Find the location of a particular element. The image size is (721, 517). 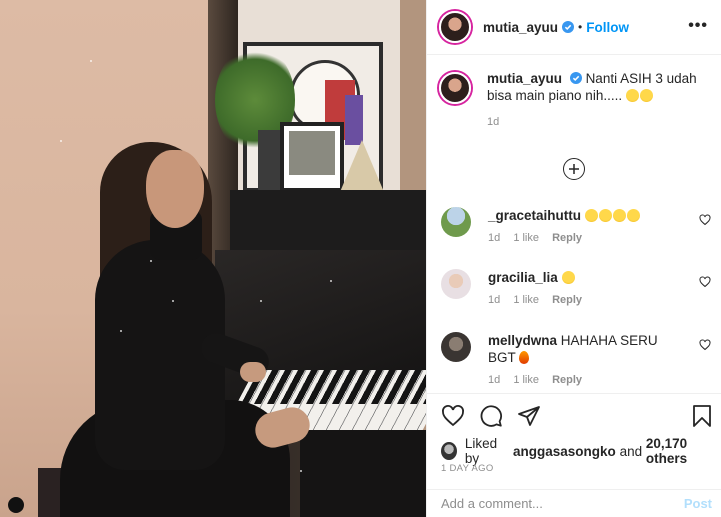

add-comment-bar: Post is located at coordinates (574, 503).